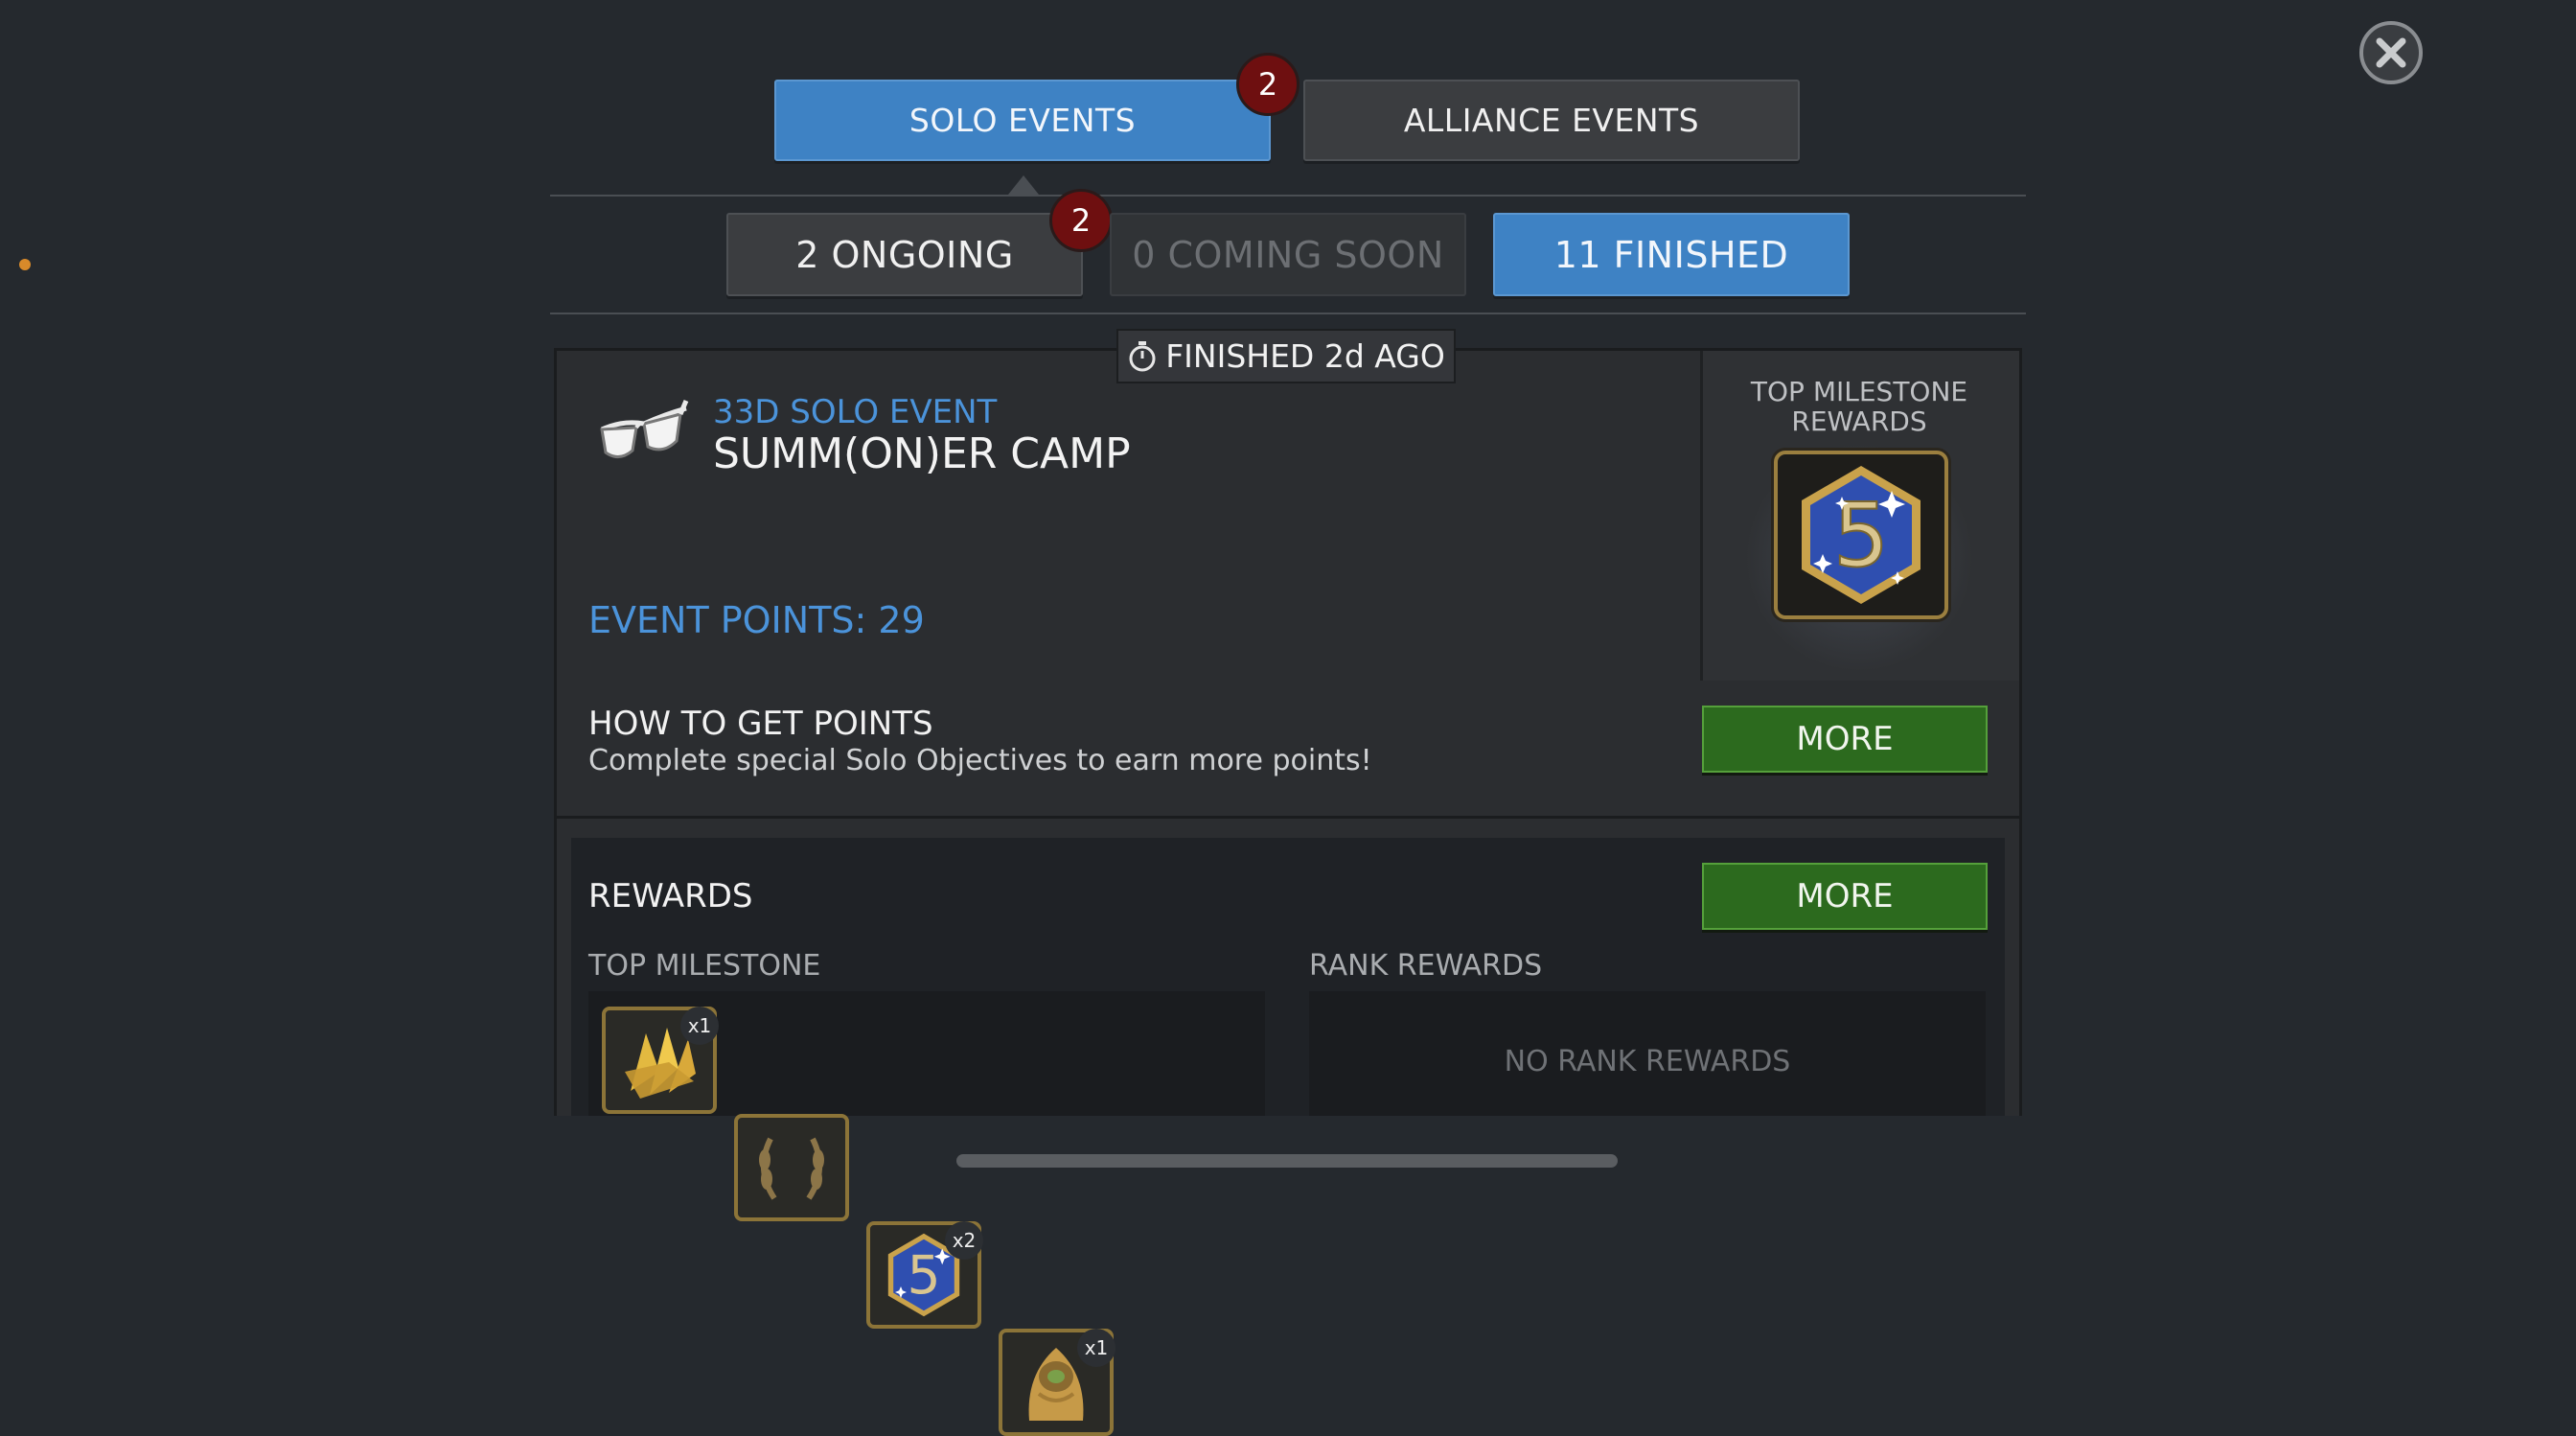  What do you see at coordinates (922, 453) in the screenshot?
I see `event-name: SUMM(ON)ER CAMP` at bounding box center [922, 453].